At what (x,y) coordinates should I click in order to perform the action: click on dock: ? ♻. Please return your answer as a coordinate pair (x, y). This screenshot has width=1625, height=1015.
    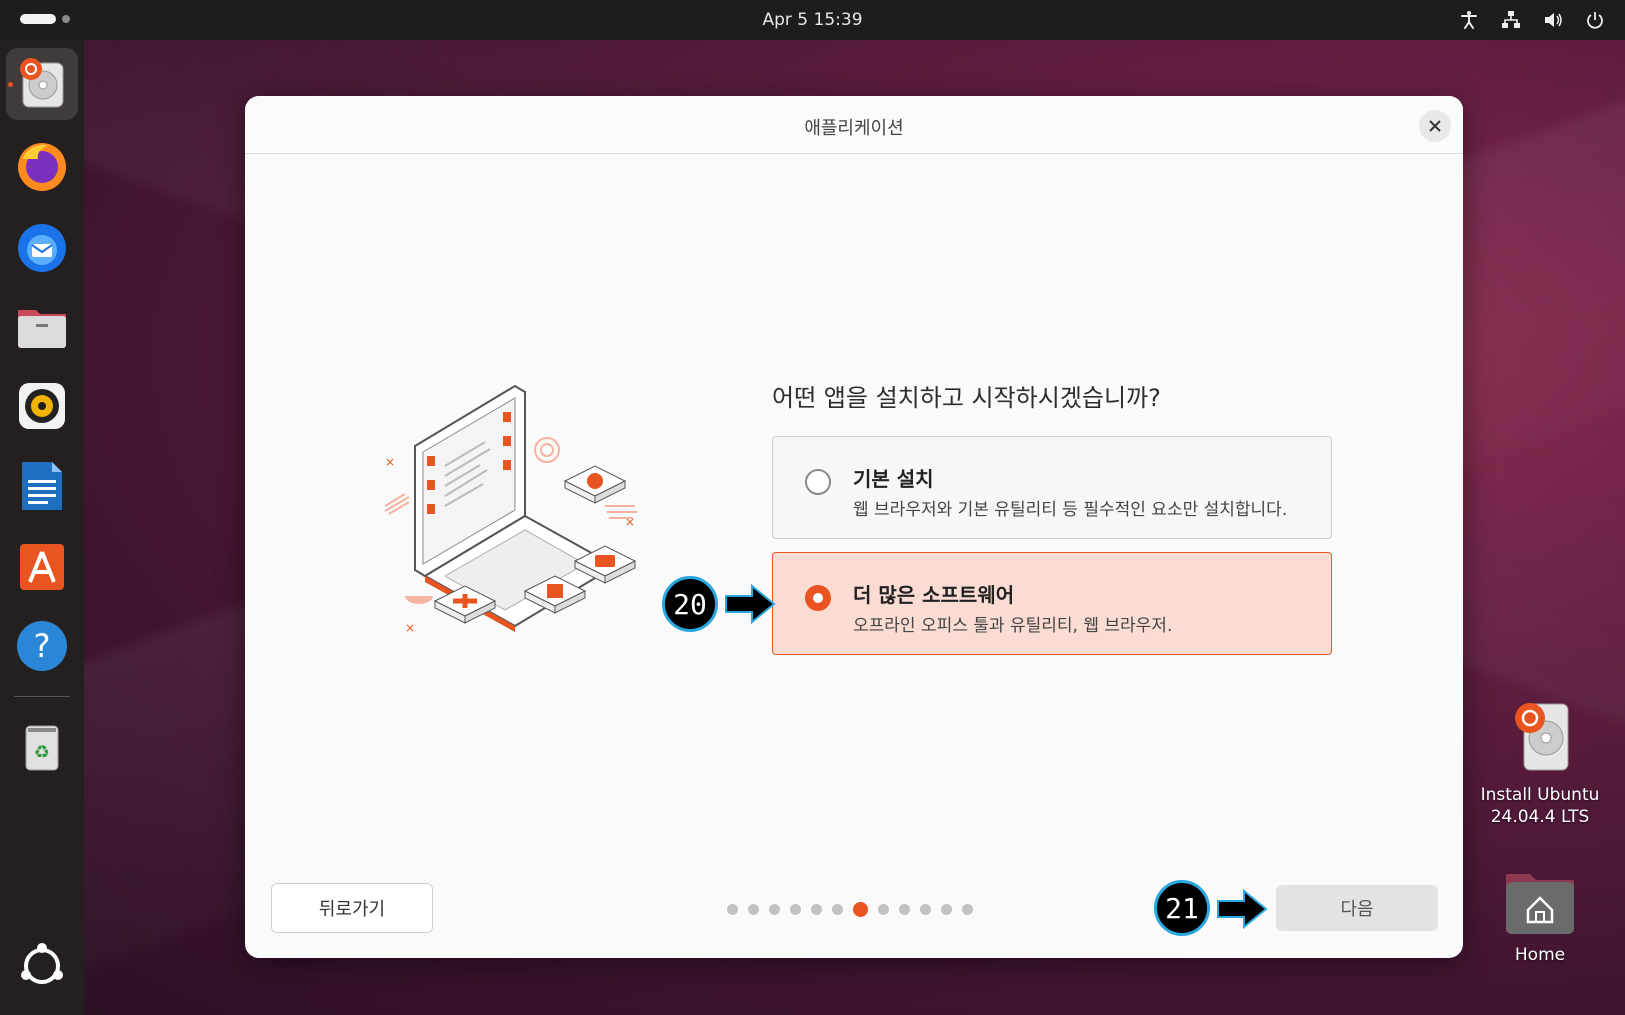
    Looking at the image, I should click on (42, 527).